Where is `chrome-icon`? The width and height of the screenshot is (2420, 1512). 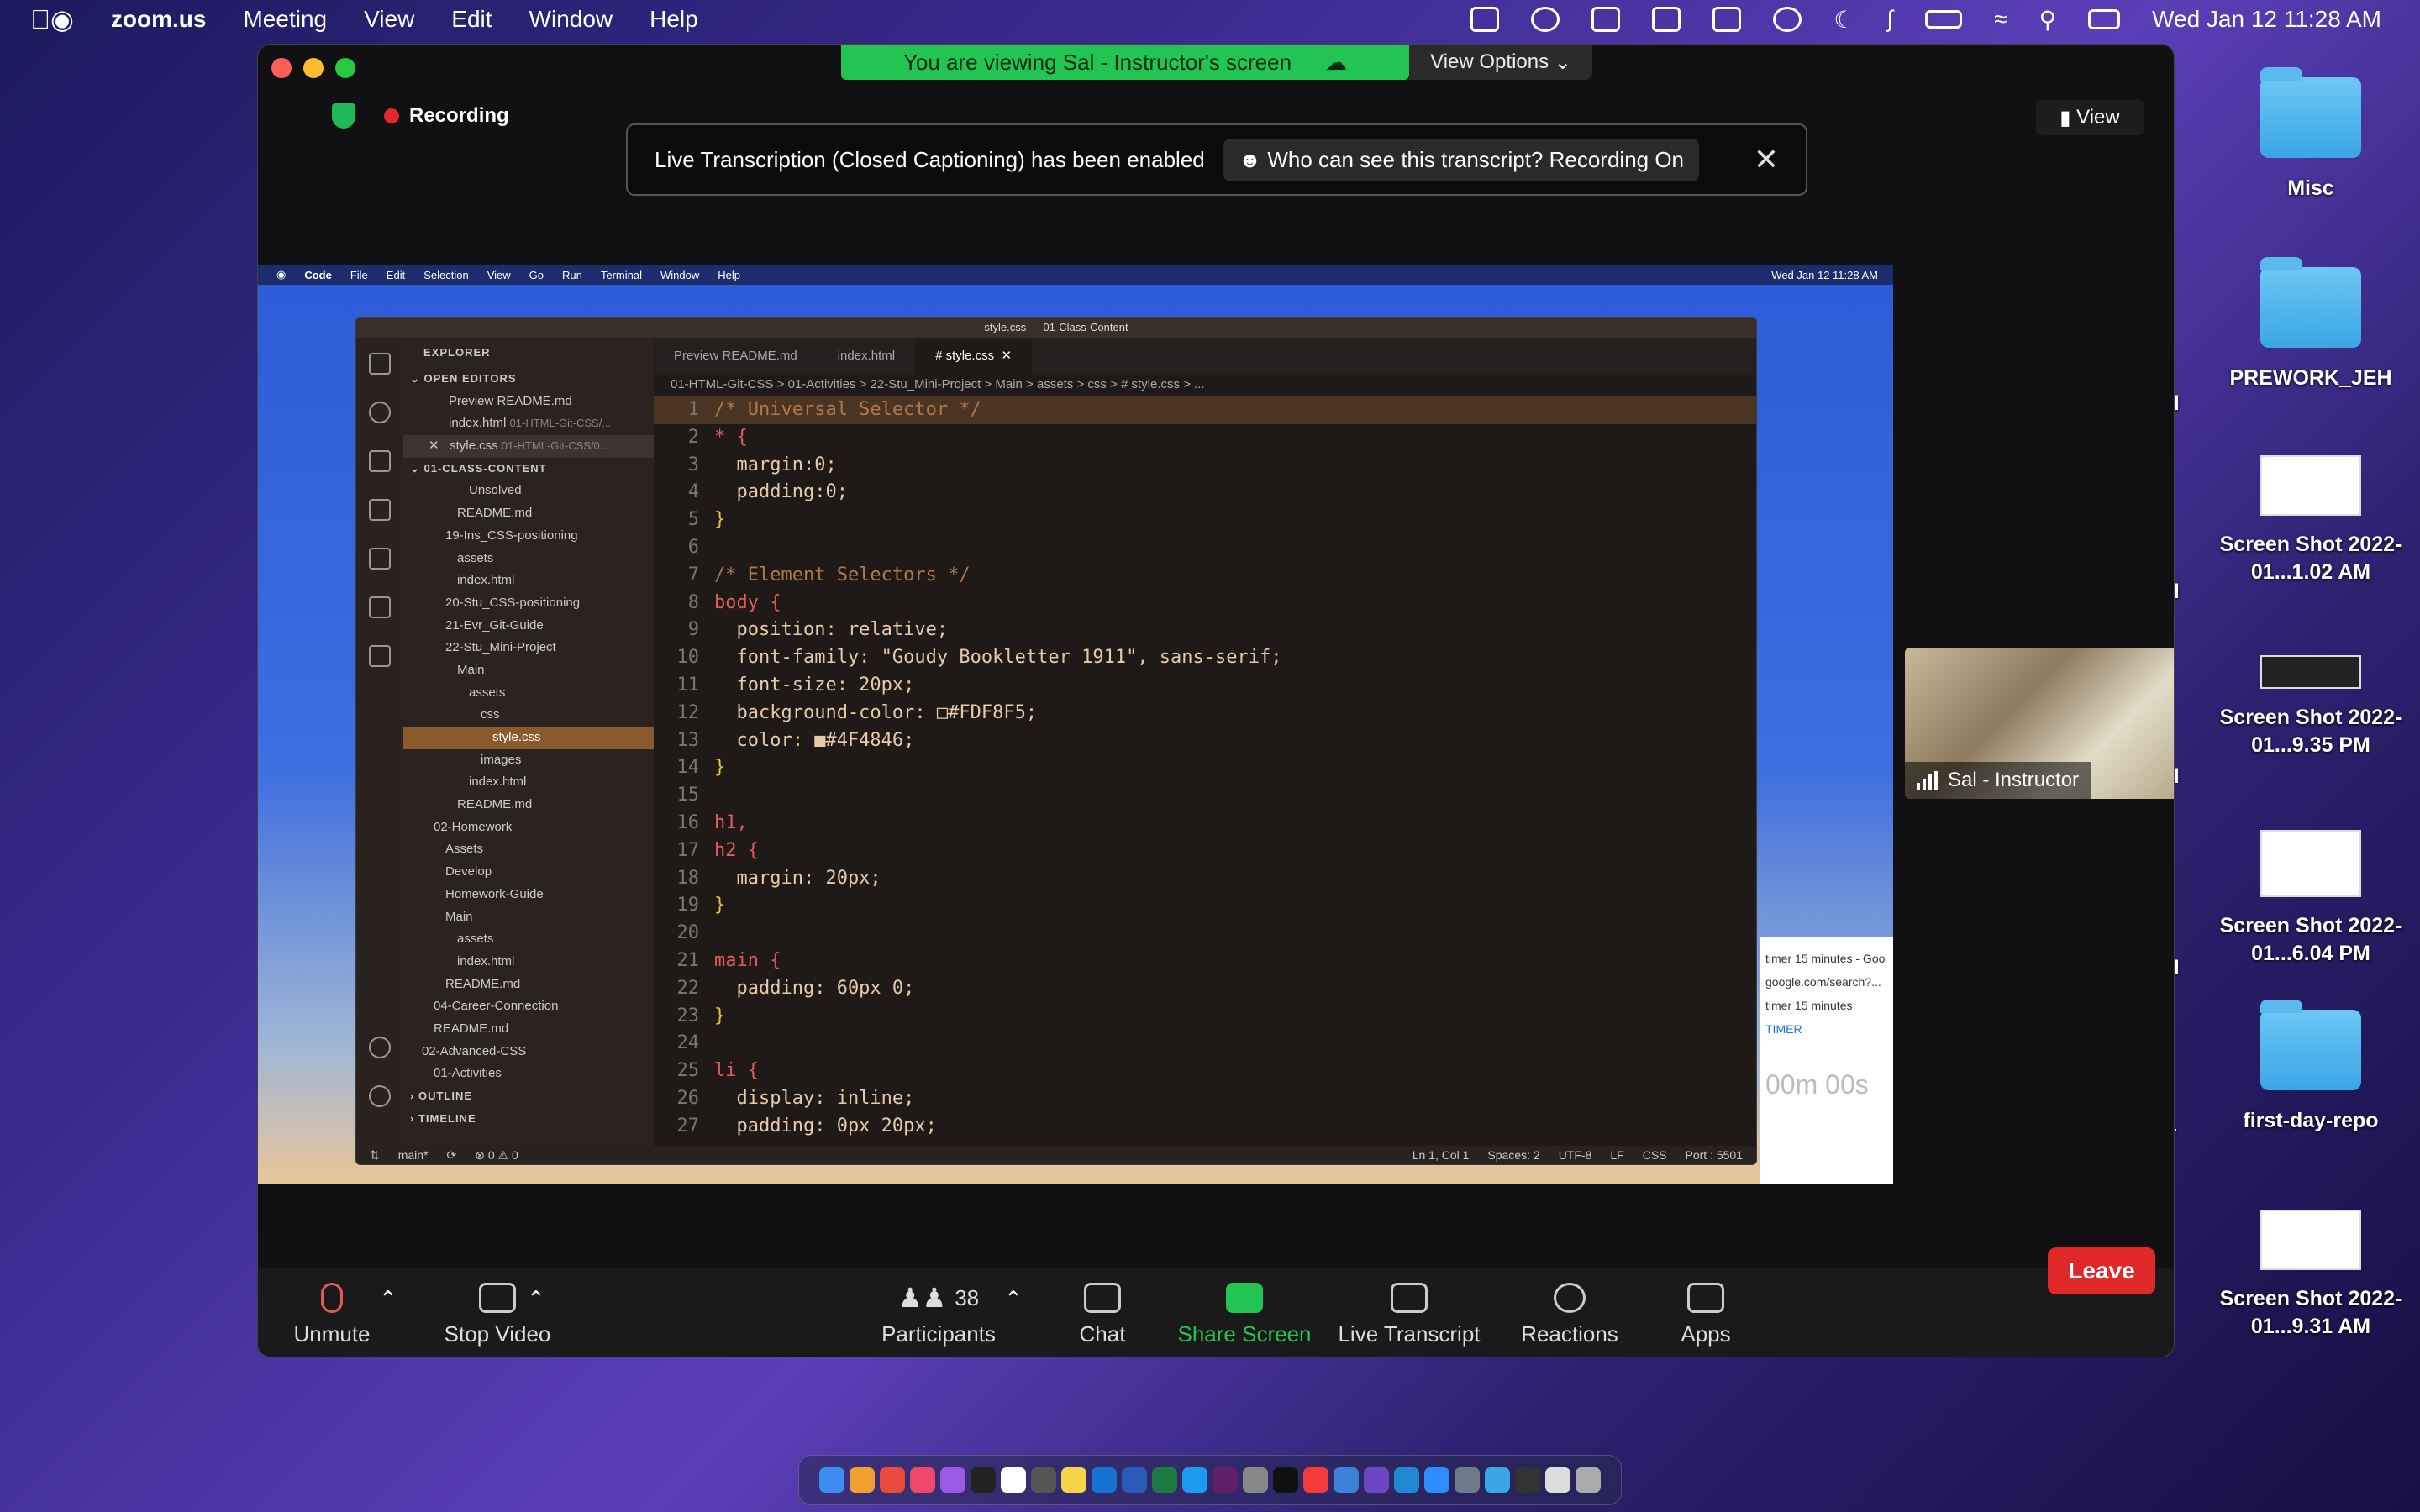
chrome-icon is located at coordinates (893, 1480).